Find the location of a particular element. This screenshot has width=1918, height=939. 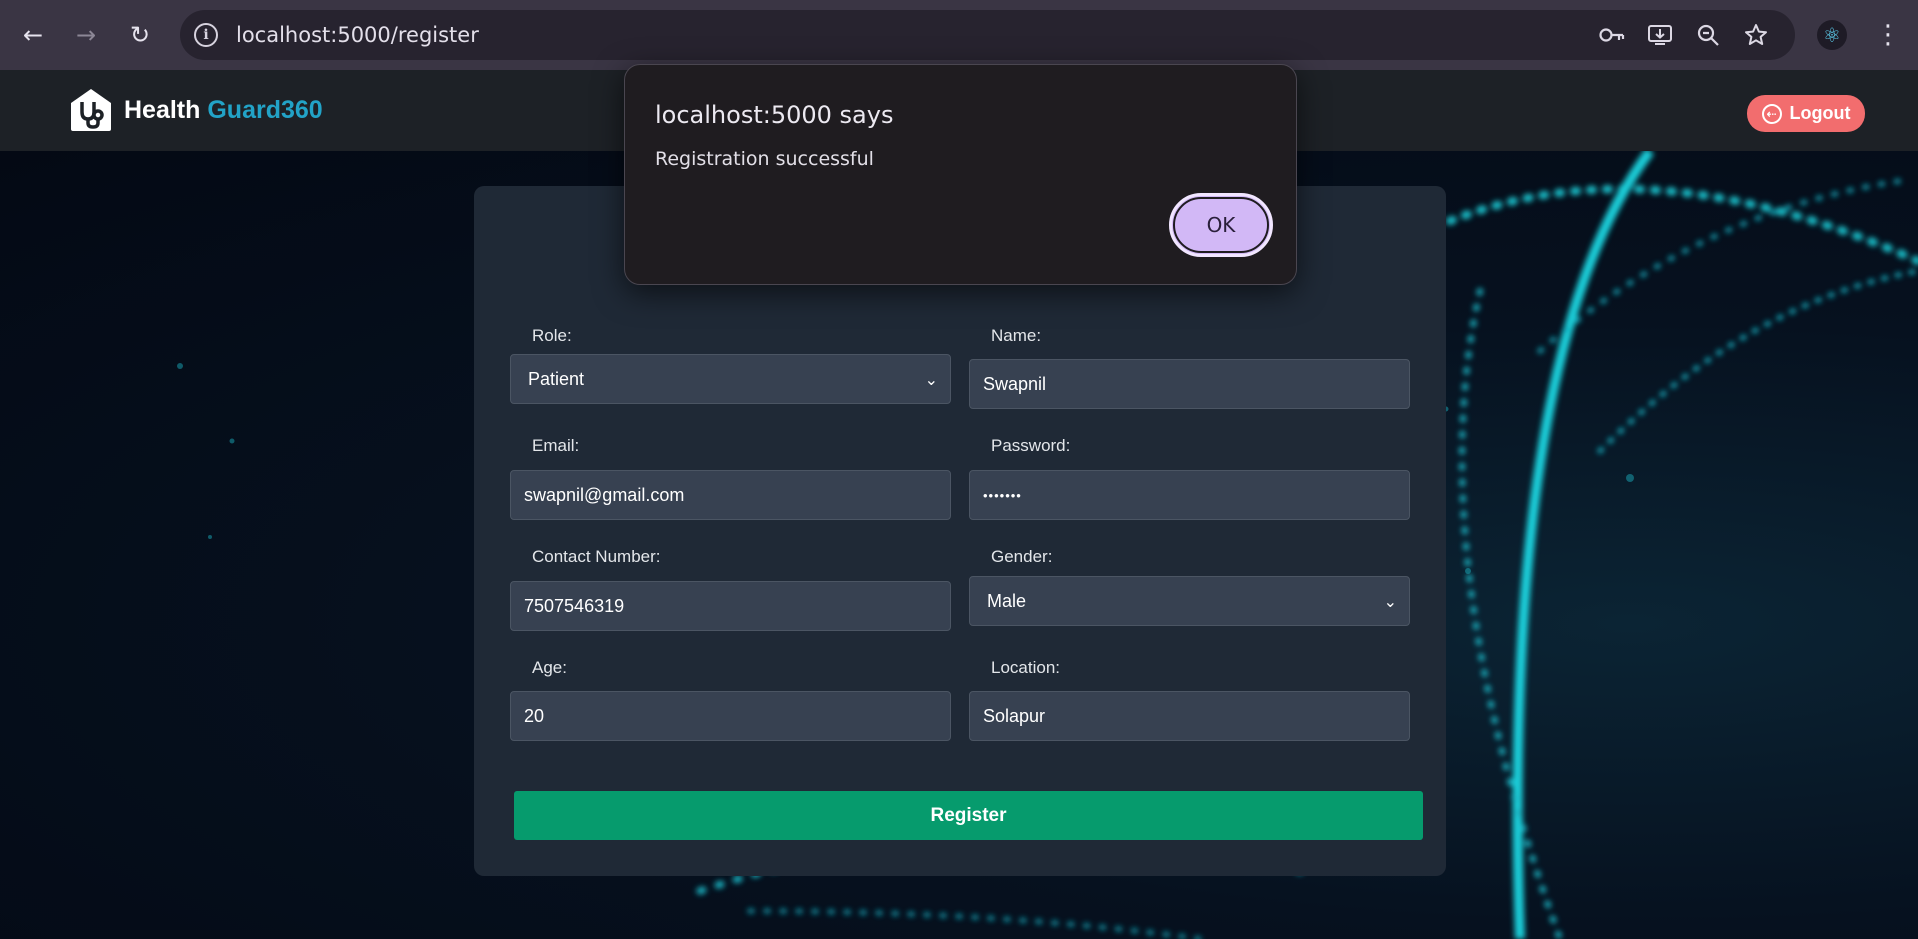

role-value: Patient is located at coordinates (556, 378).